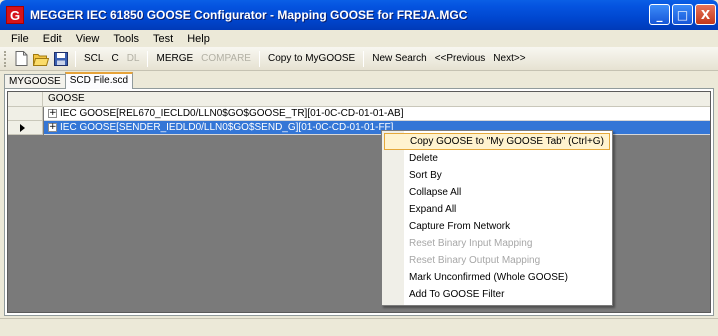 The image size is (718, 336). I want to click on column-header-goose: GOOSE, so click(66, 98).